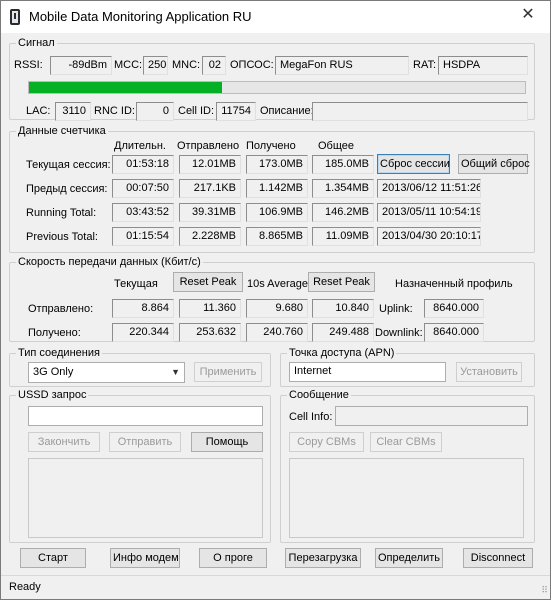 This screenshot has width=551, height=600. I want to click on downlink-label: Downlink:, so click(399, 333).